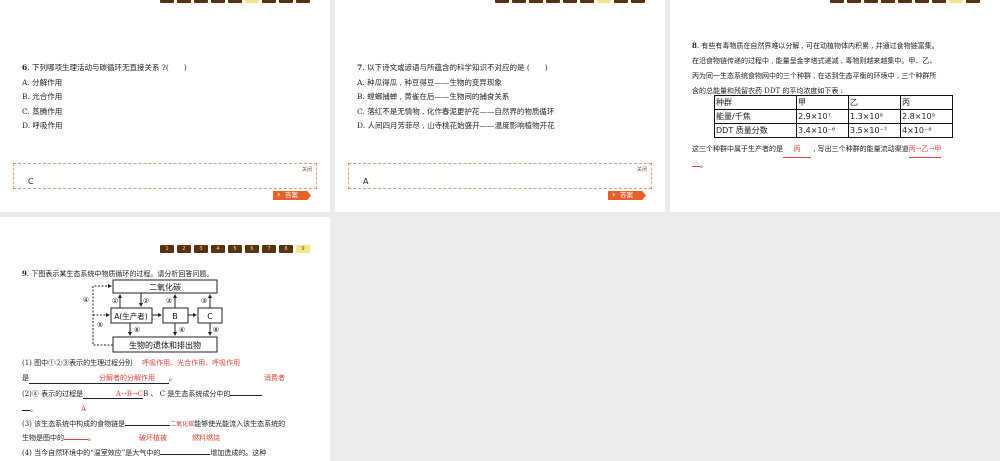 This screenshot has height=461, width=1000. I want to click on option-d: D. 呼吸作用, so click(42, 125).